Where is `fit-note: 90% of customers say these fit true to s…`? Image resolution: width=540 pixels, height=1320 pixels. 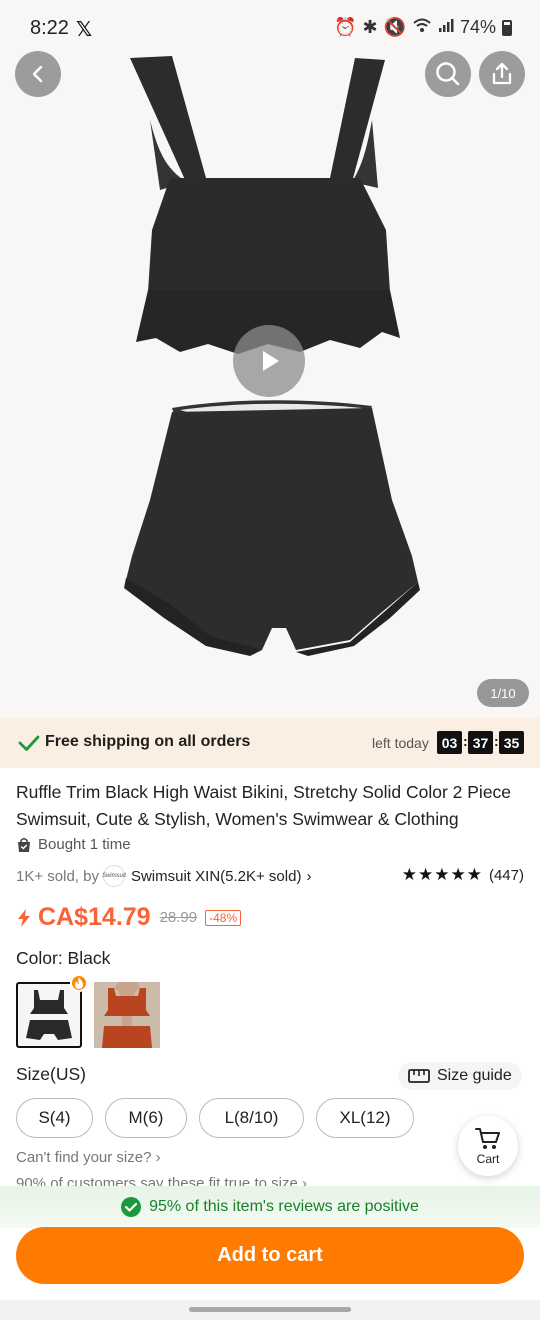 fit-note: 90% of customers say these fit true to s… is located at coordinates (161, 1180).